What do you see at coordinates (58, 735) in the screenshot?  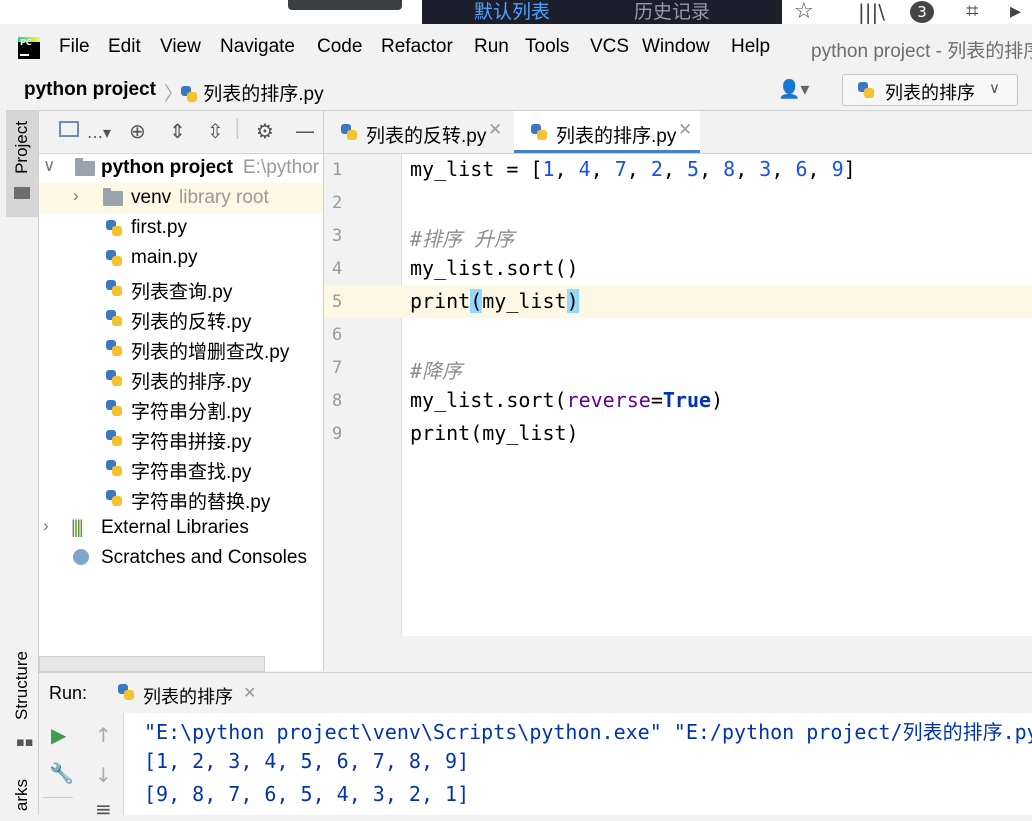 I see `rerun-icon: ▶` at bounding box center [58, 735].